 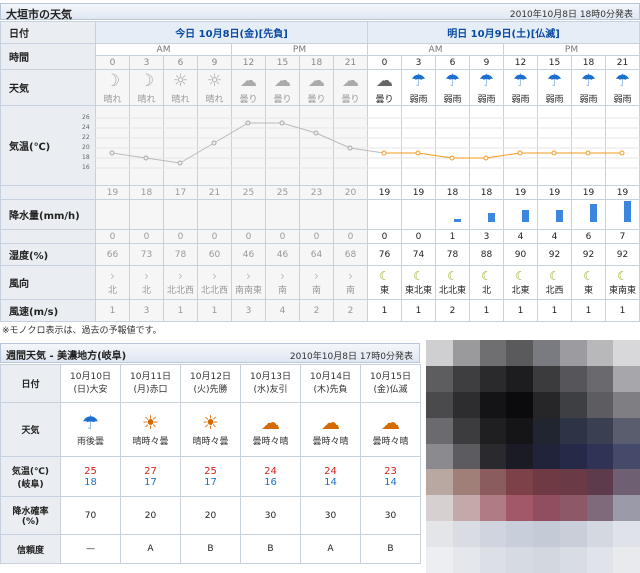 What do you see at coordinates (48, 214) in the screenshot?
I see `precip-label: 降水量(mm/h)` at bounding box center [48, 214].